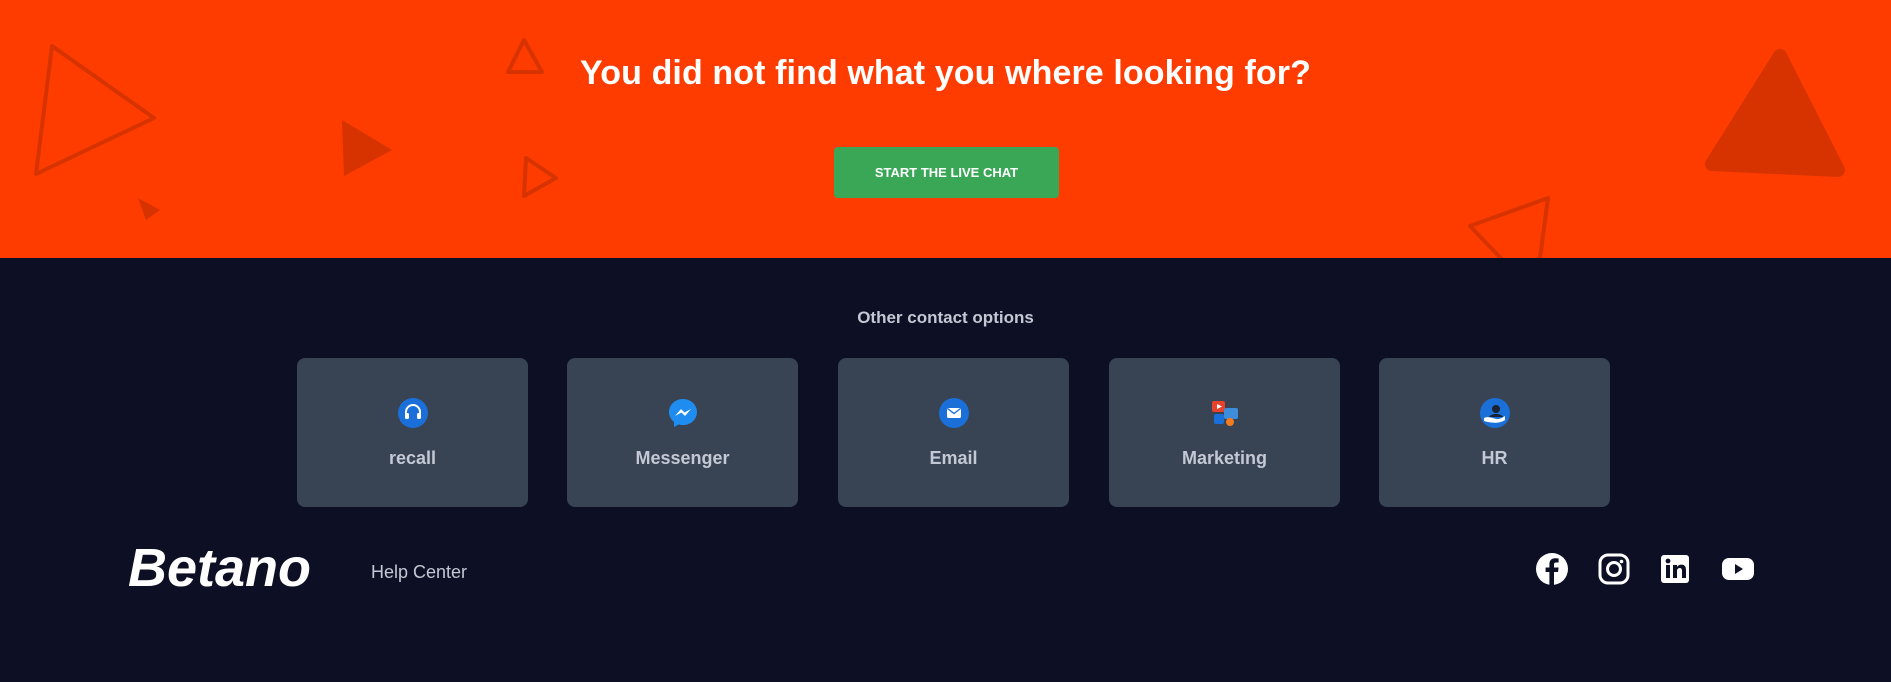 The height and width of the screenshot is (682, 1891). What do you see at coordinates (682, 432) in the screenshot?
I see `contact-option-messenger: Messenger` at bounding box center [682, 432].